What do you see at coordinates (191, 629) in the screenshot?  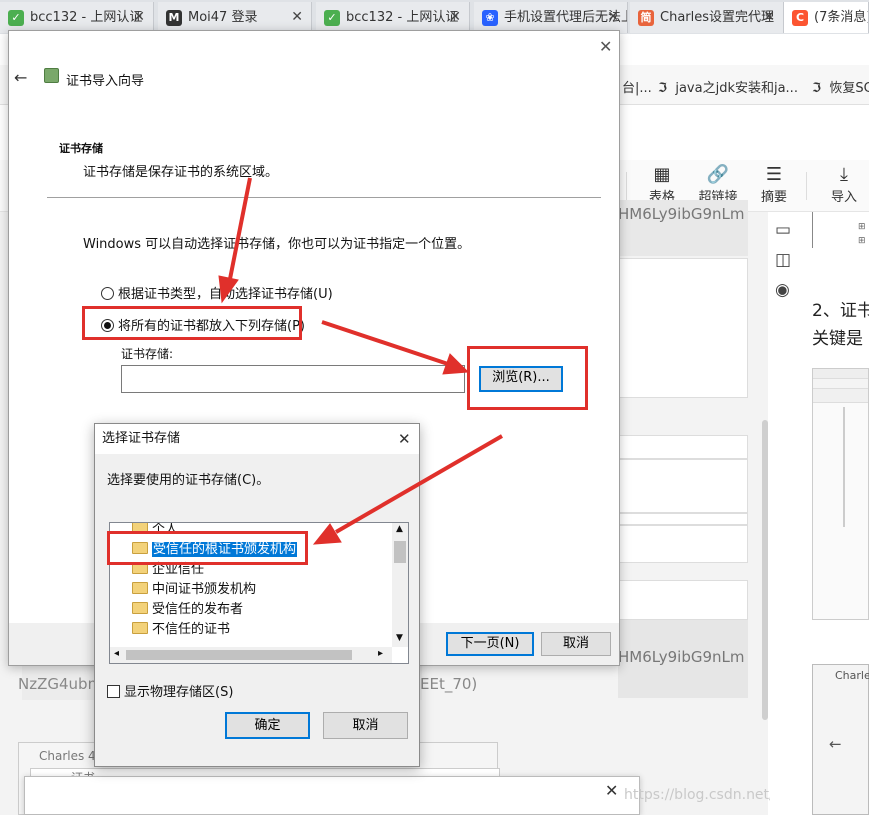 I see `tree-item-label: 不信任的证书` at bounding box center [191, 629].